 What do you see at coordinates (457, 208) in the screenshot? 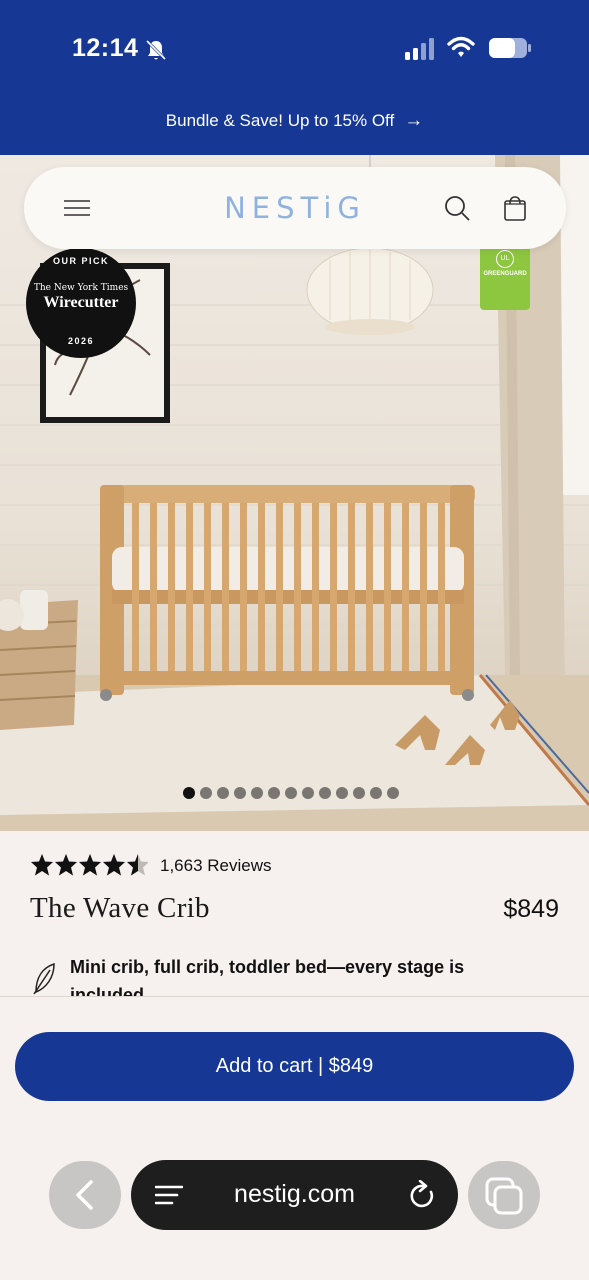
I see `search-icon` at bounding box center [457, 208].